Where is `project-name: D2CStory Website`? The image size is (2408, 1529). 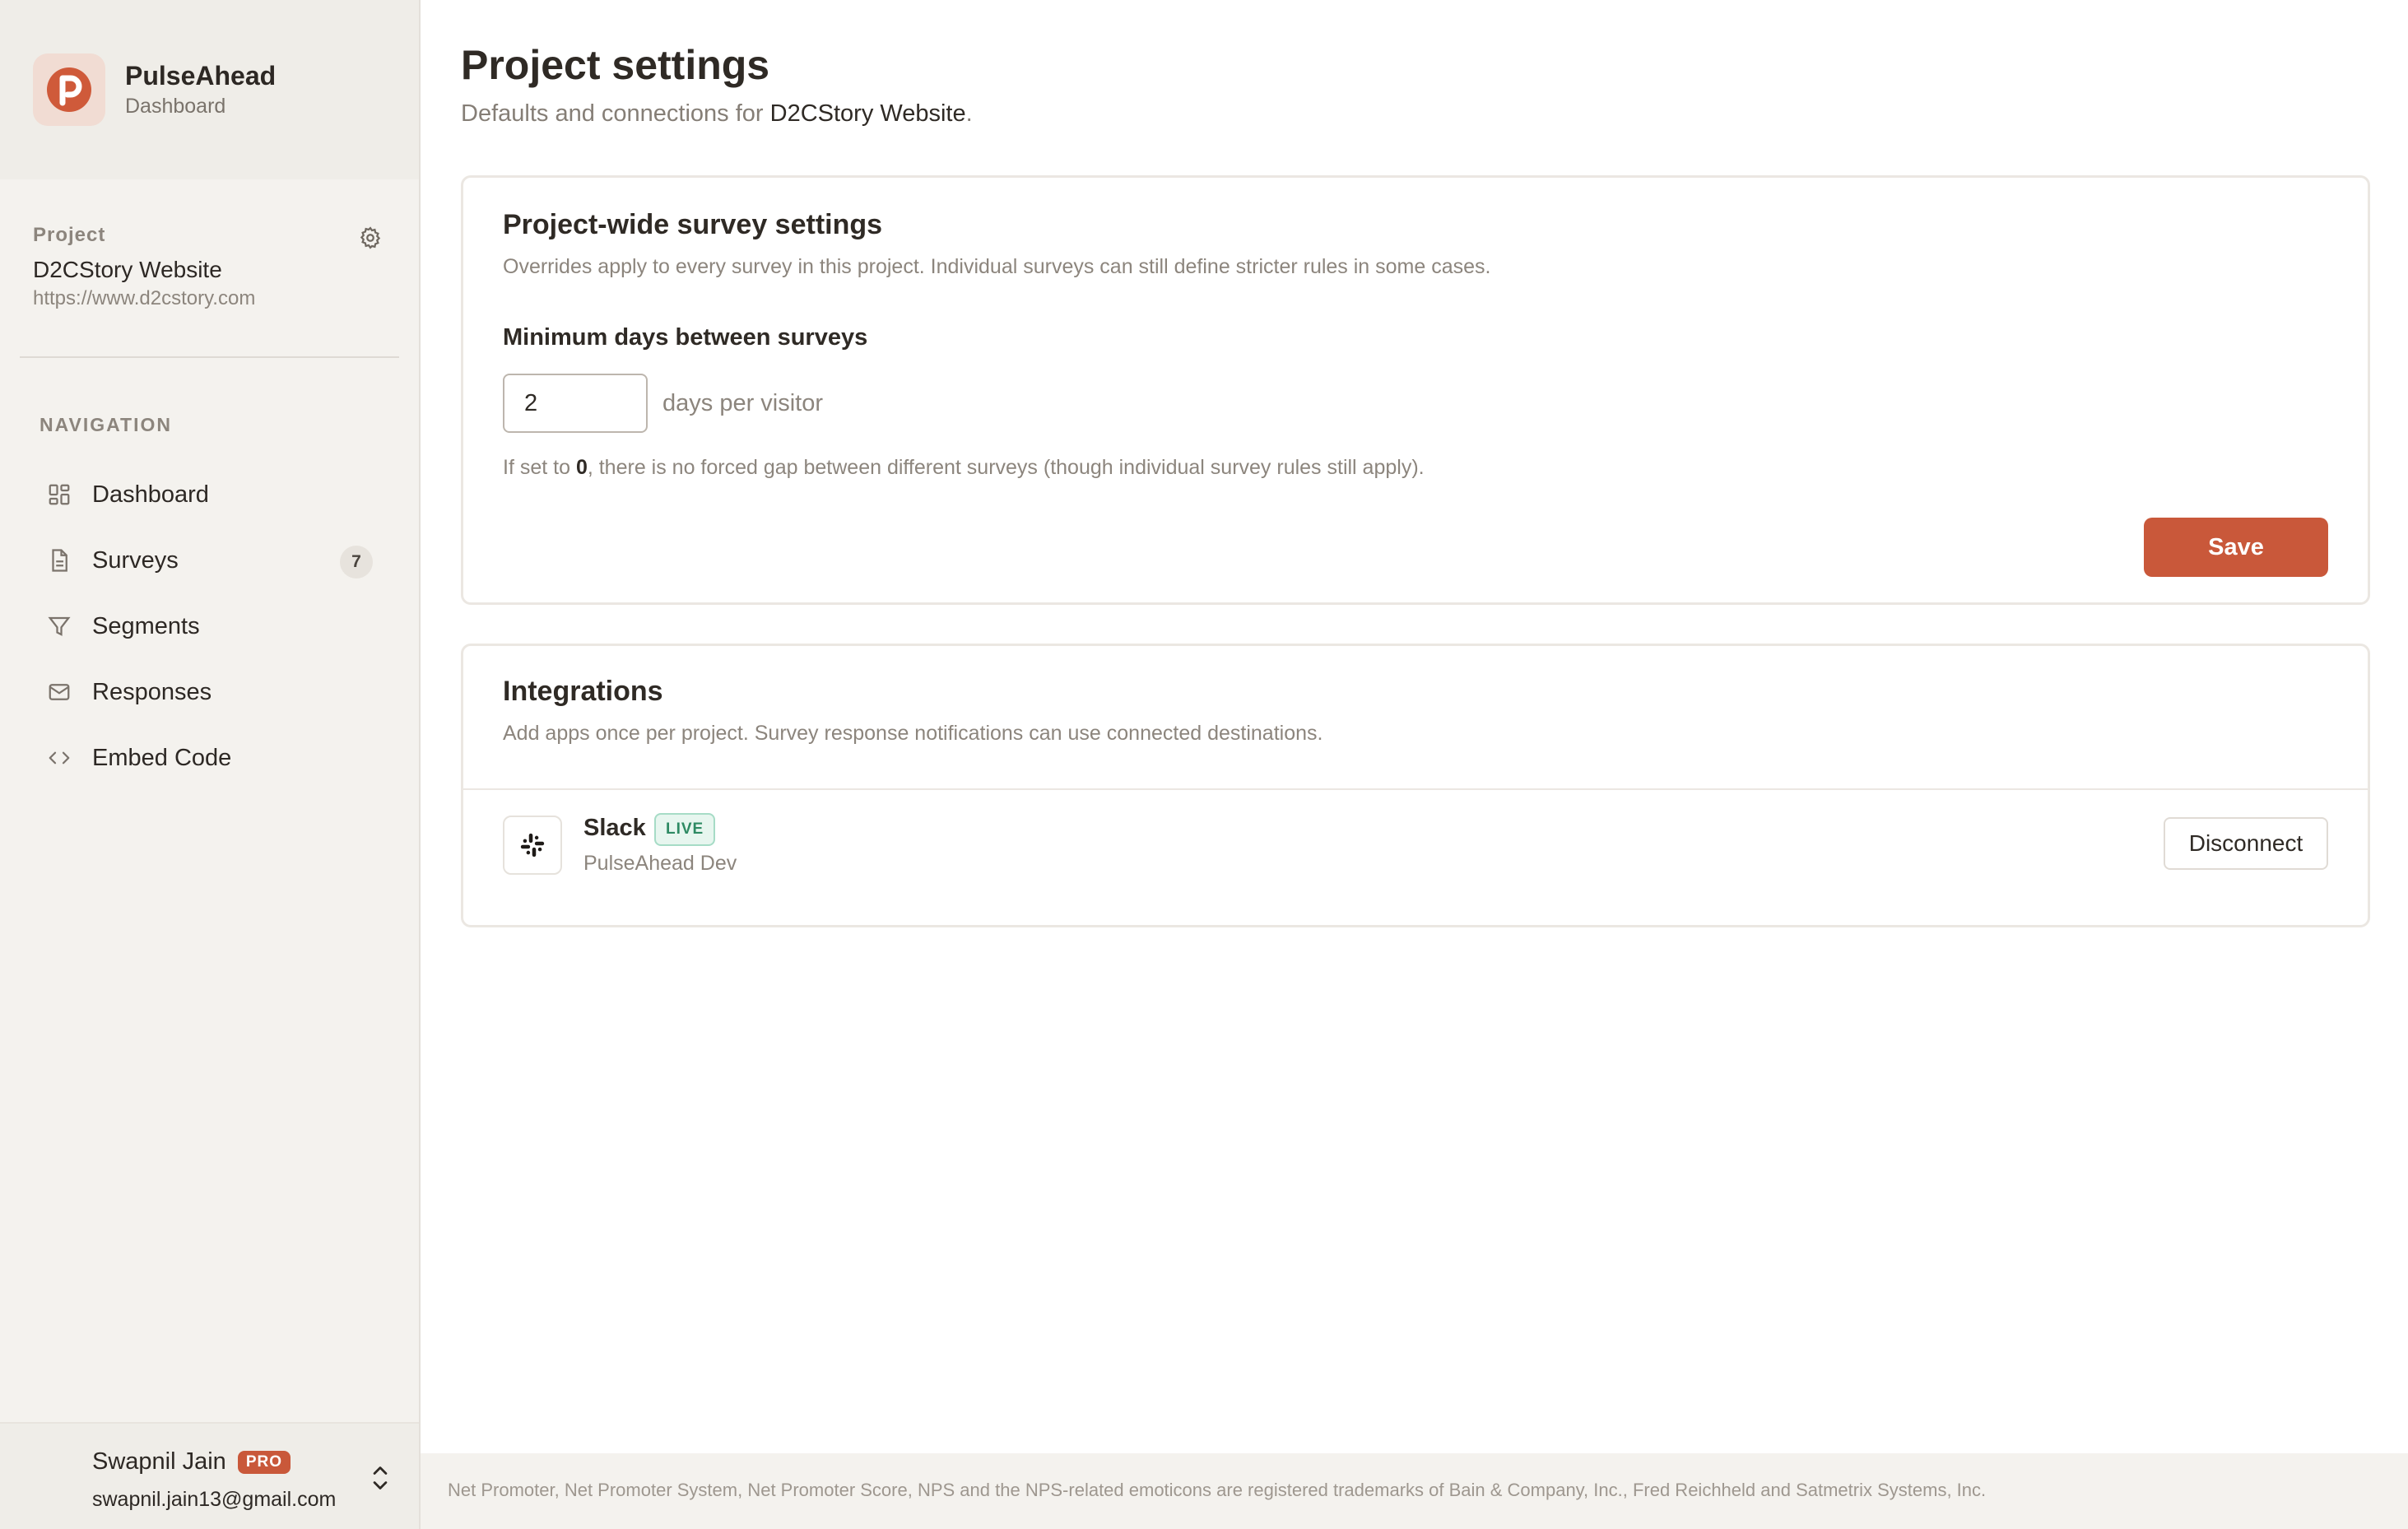
project-name: D2CStory Website is located at coordinates (127, 269).